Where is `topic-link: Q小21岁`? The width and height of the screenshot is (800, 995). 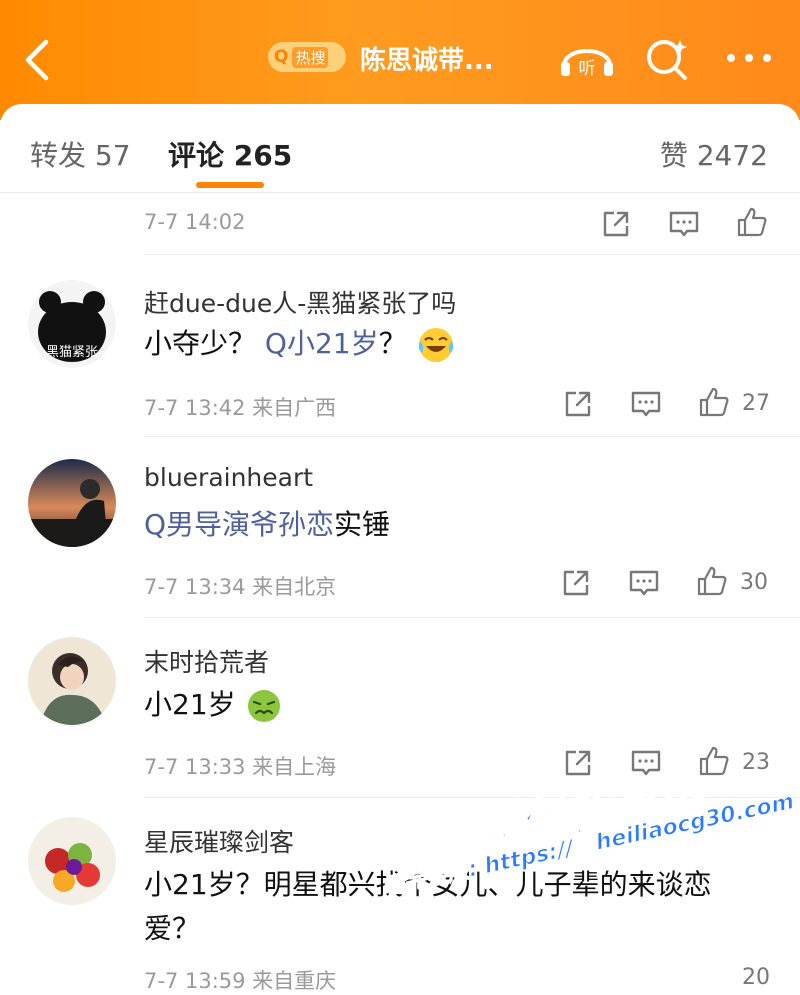
topic-link: Q小21岁 is located at coordinates (322, 343).